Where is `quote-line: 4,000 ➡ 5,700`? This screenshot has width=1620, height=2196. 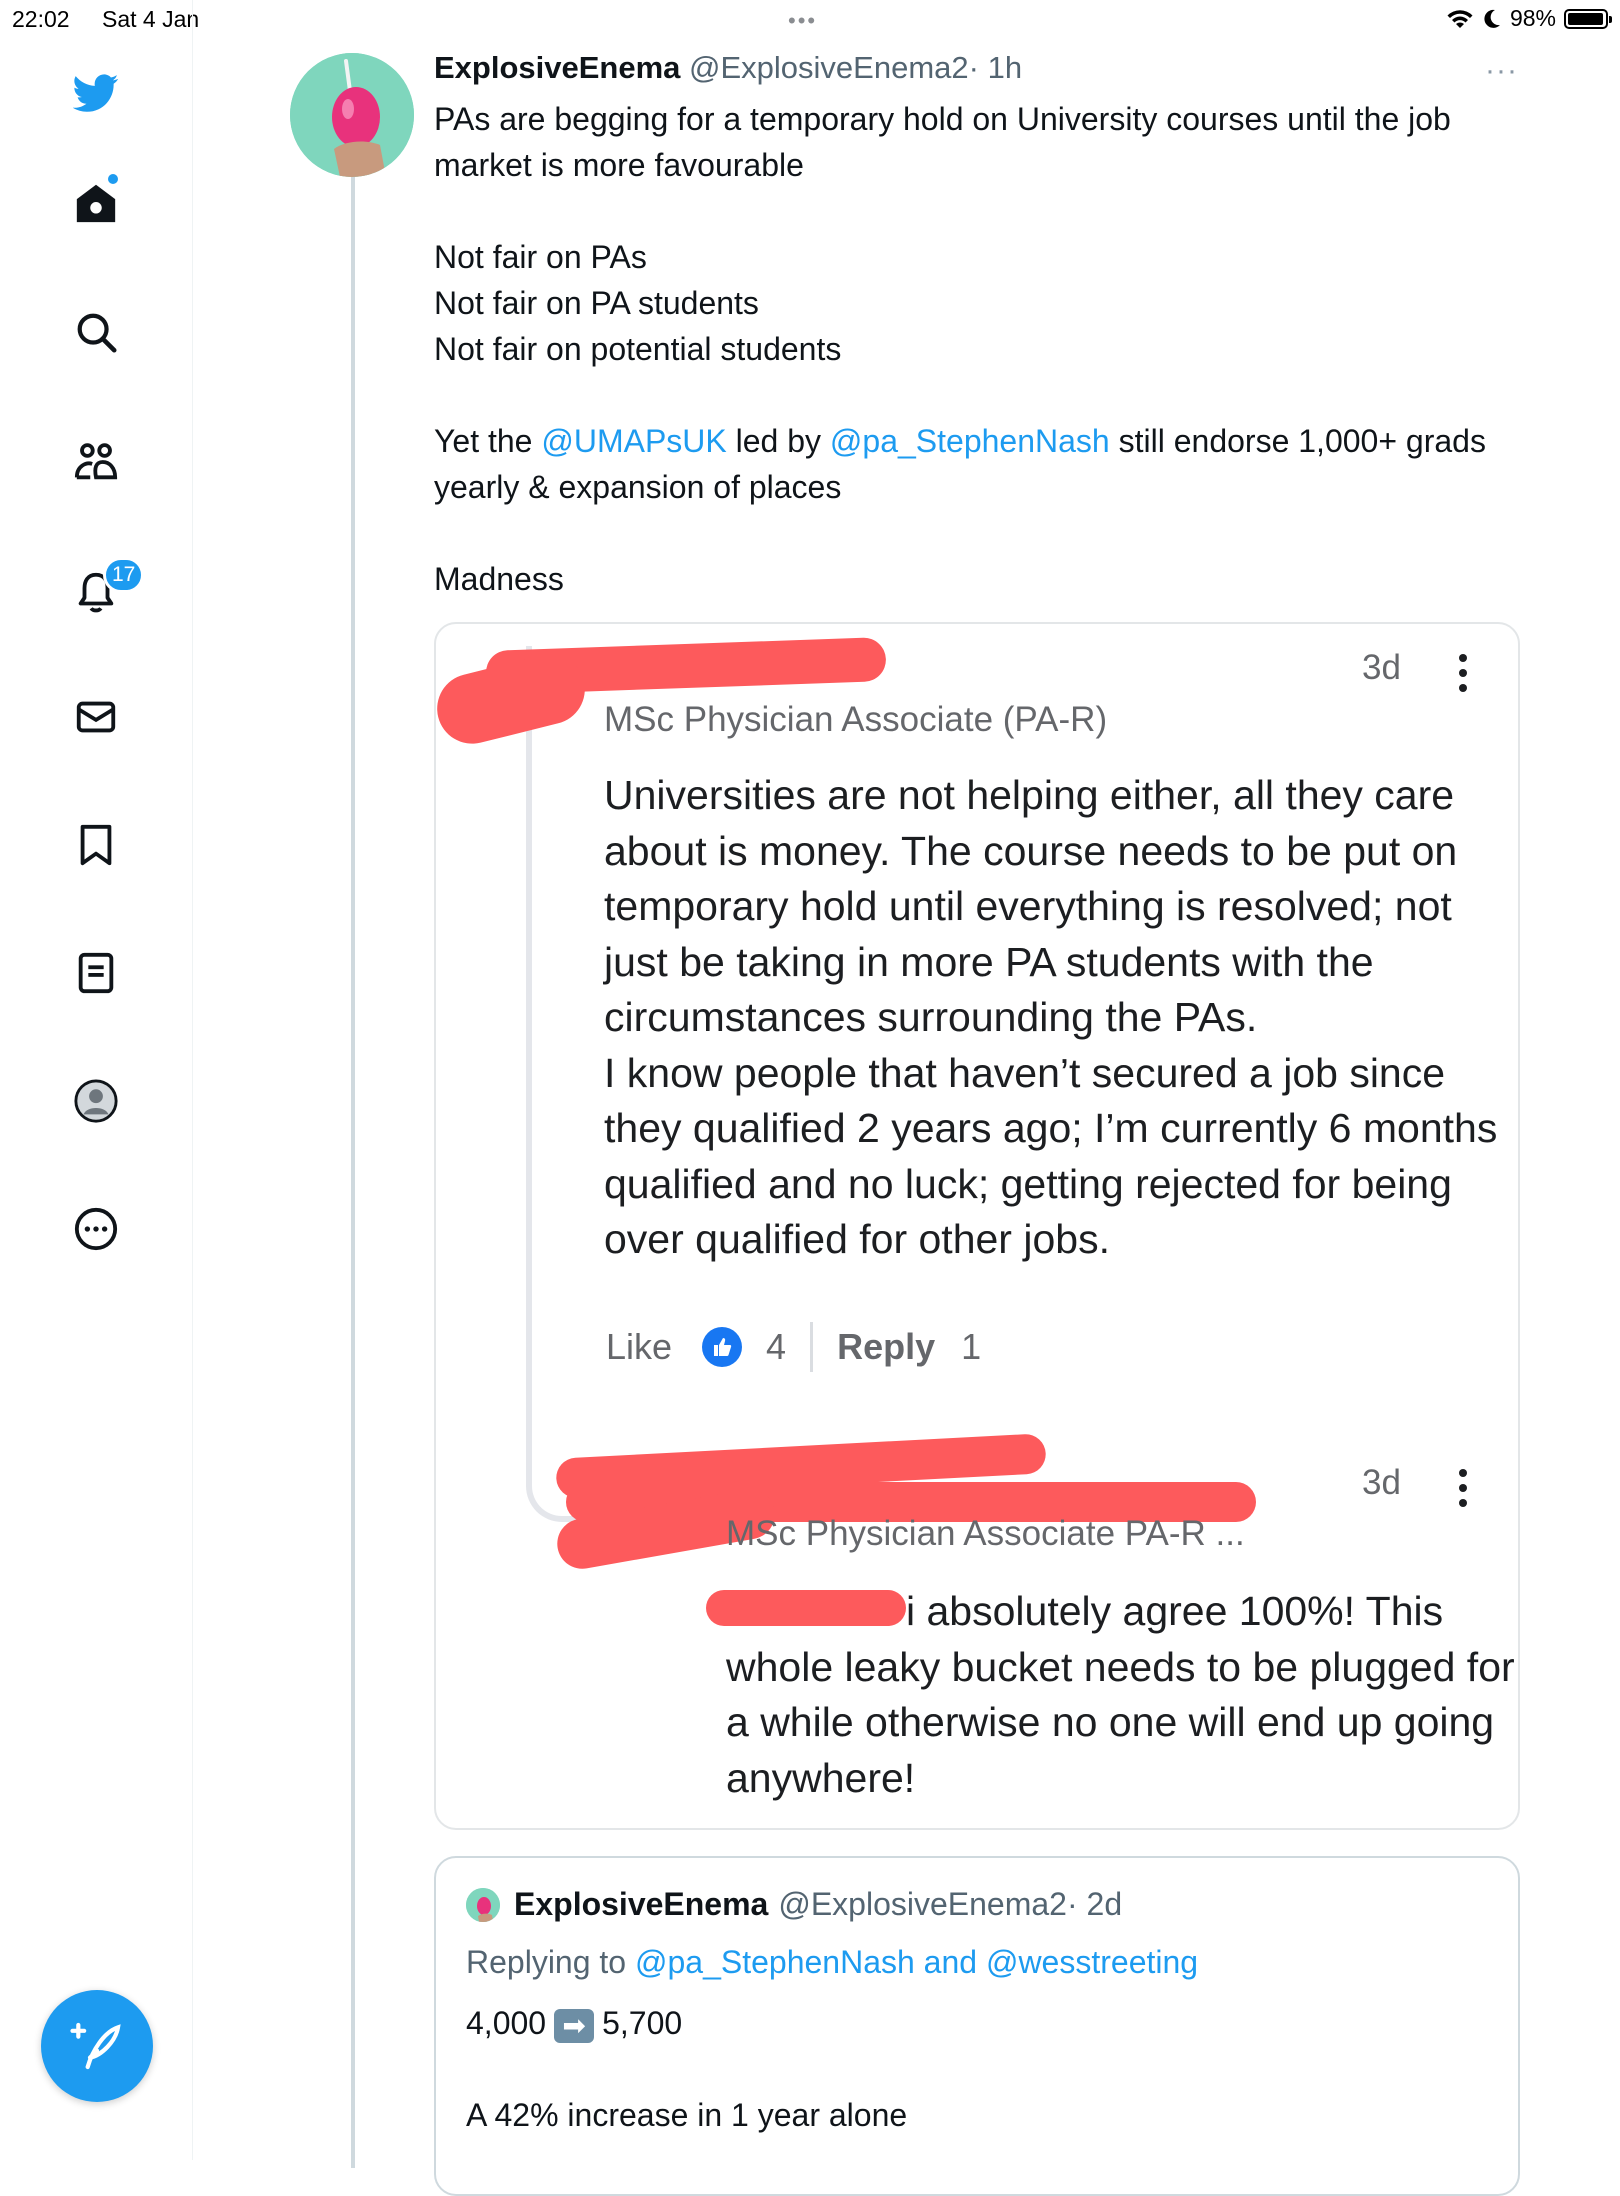 quote-line: 4,000 ➡ 5,700 is located at coordinates (686, 2023).